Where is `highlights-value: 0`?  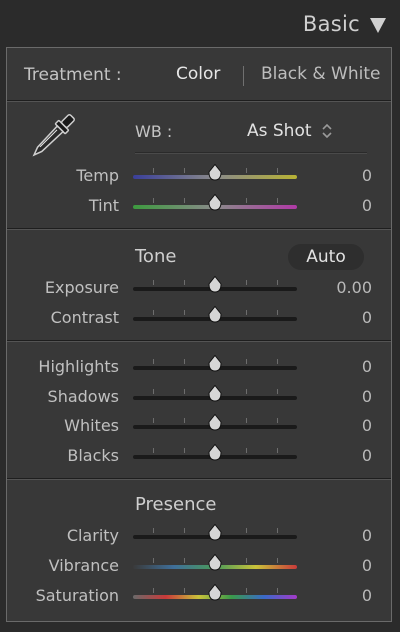
highlights-value: 0 is located at coordinates (342, 366).